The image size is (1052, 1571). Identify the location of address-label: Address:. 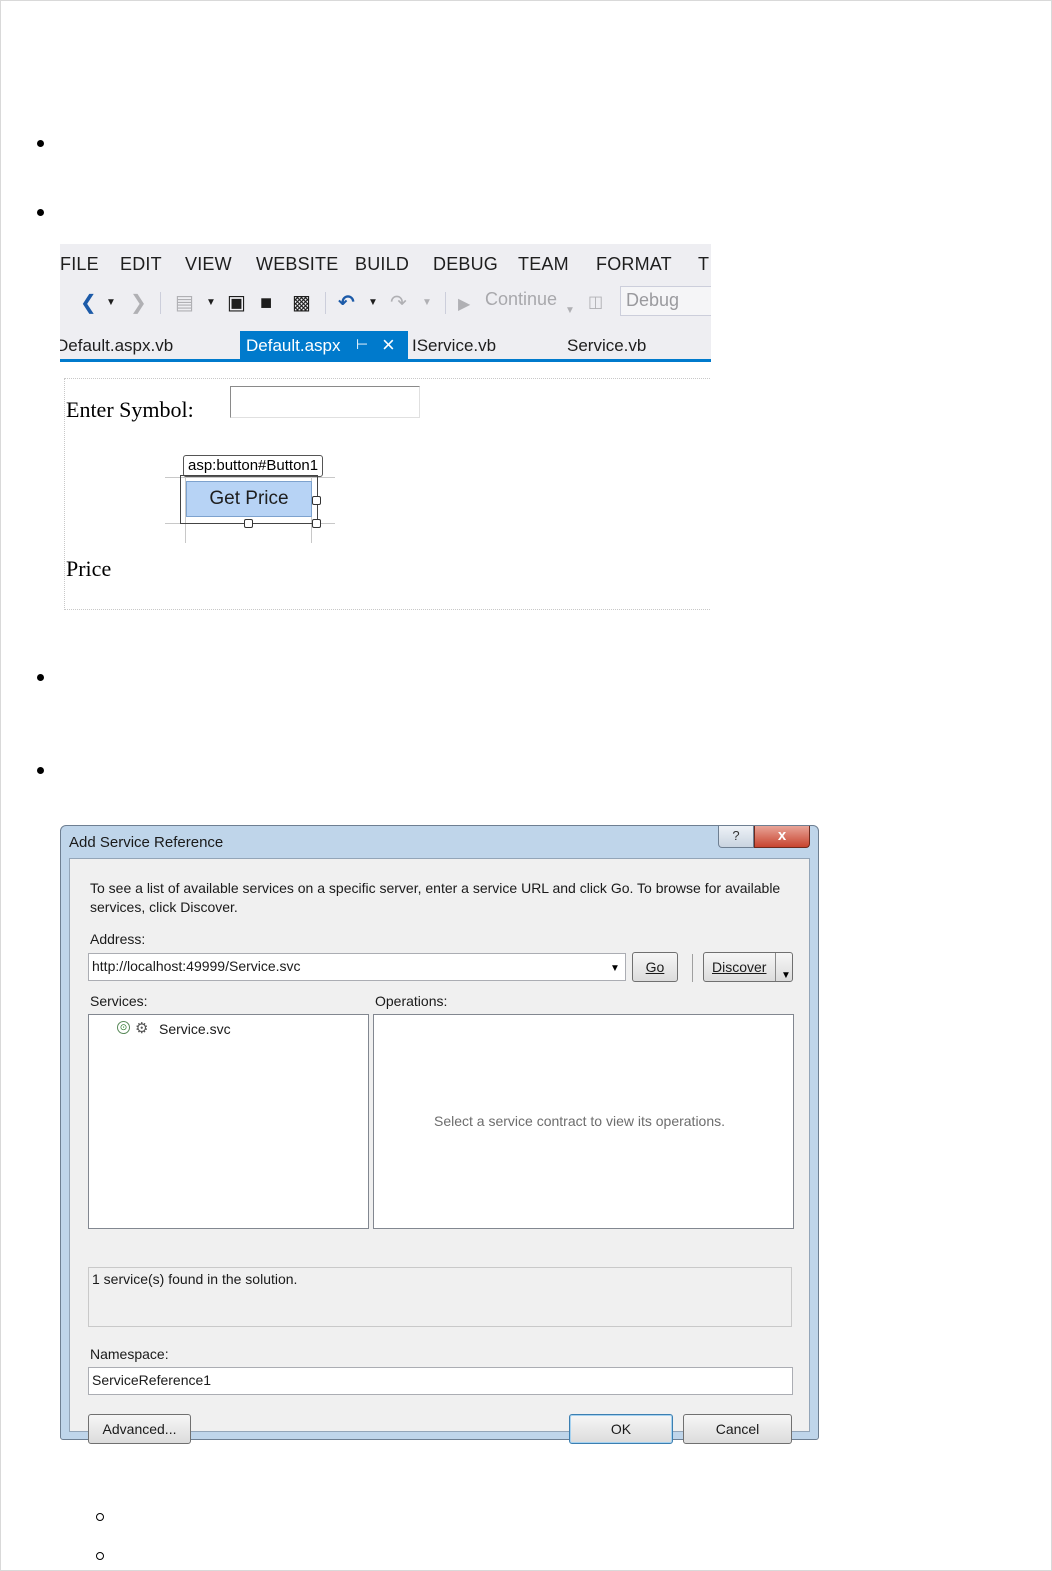
(118, 939).